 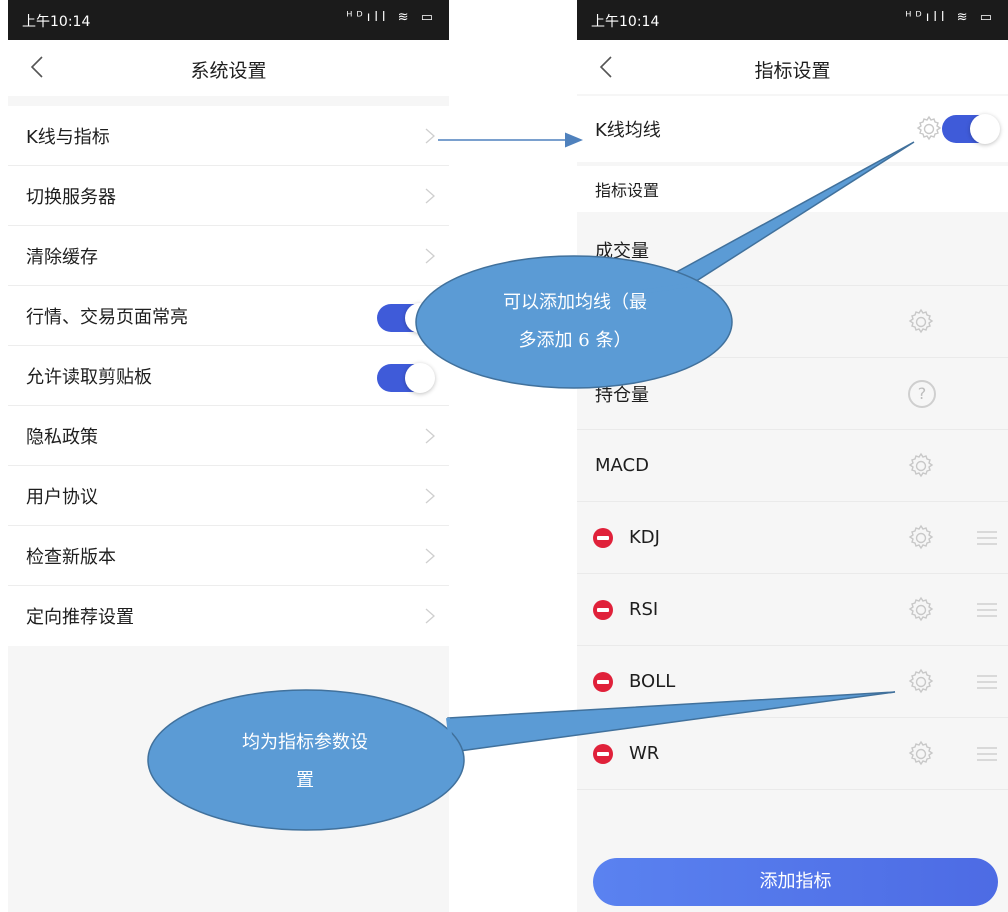 I want to click on callout-bottom-text: 均为指标参数设 置, so click(x=305, y=762).